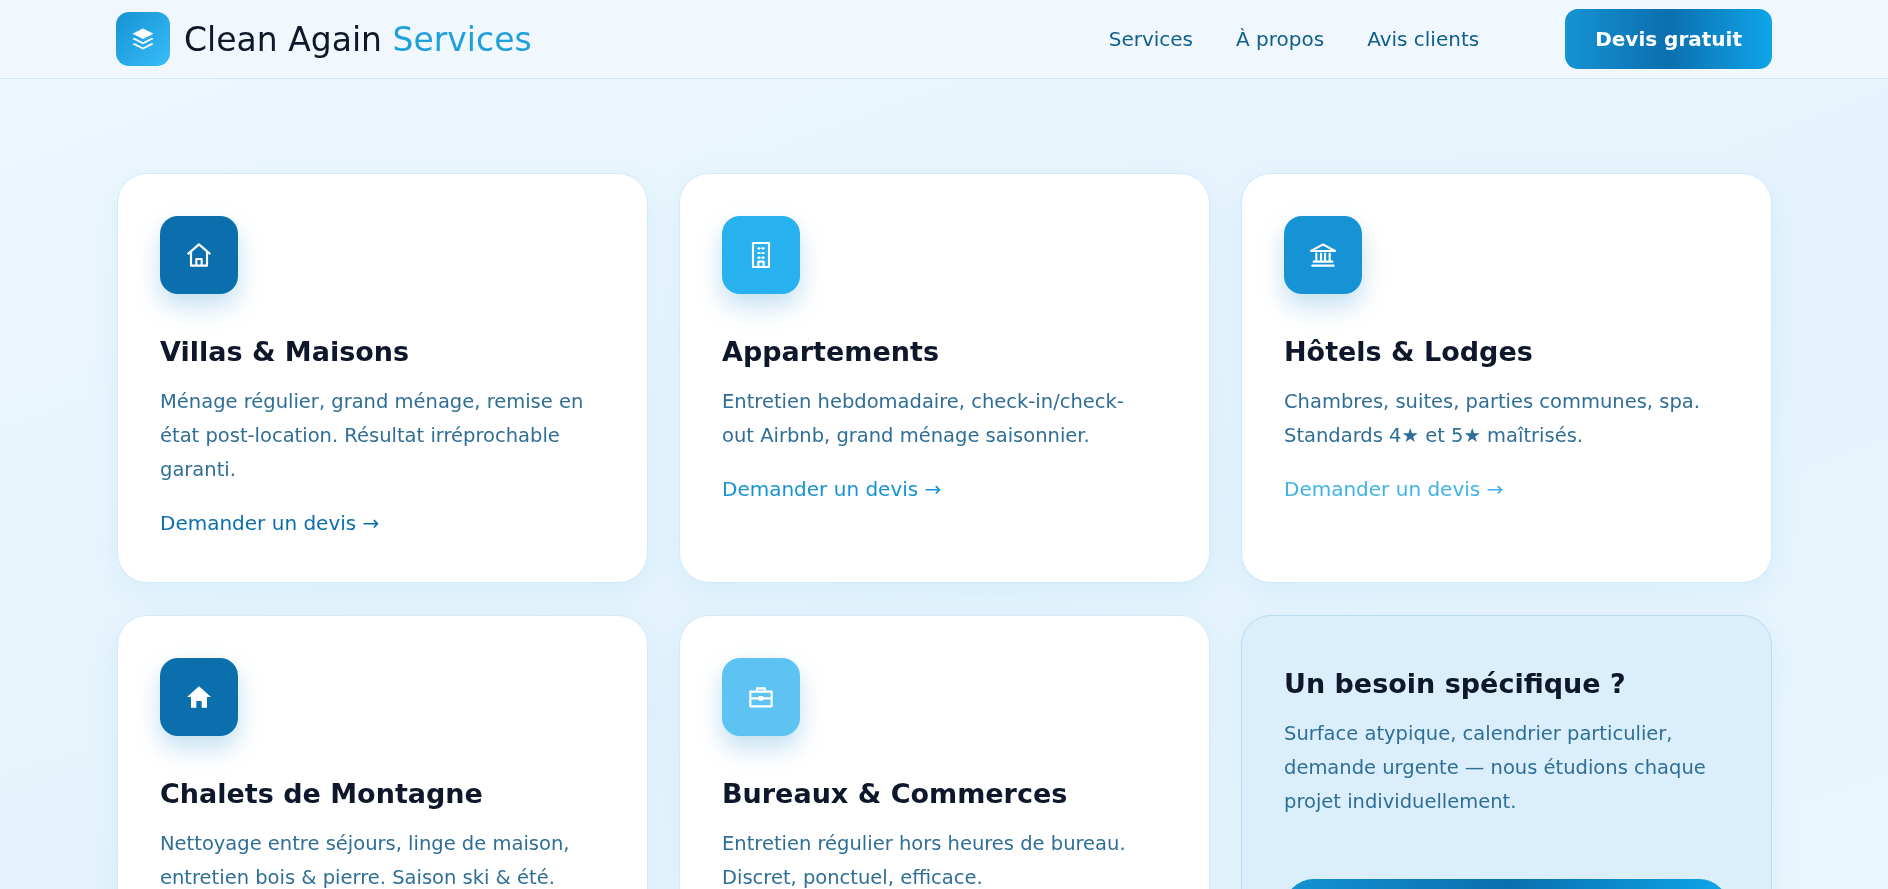  Describe the element at coordinates (1495, 768) in the screenshot. I see `card-description: Surface atypique, calendrier particulier, demande urgente — nous étudions chaque projet individuellement.` at that location.